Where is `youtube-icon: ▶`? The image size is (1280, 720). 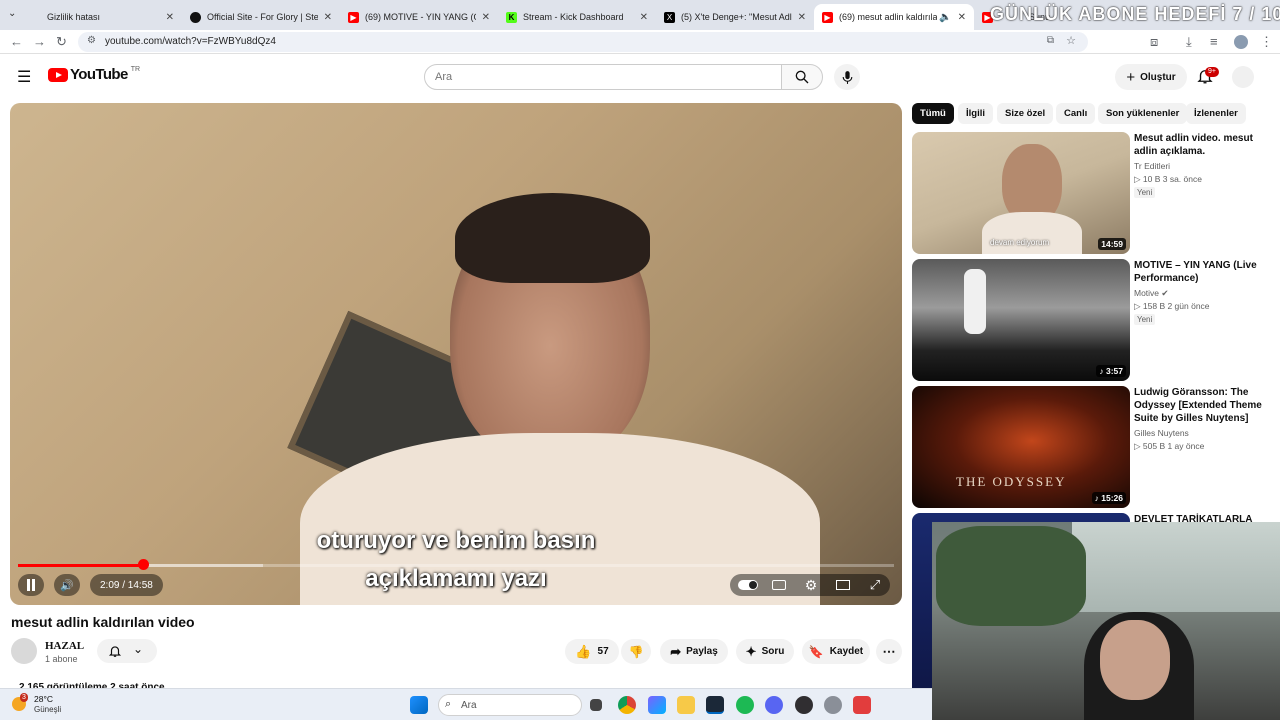
youtube-icon: ▶ is located at coordinates (353, 17).